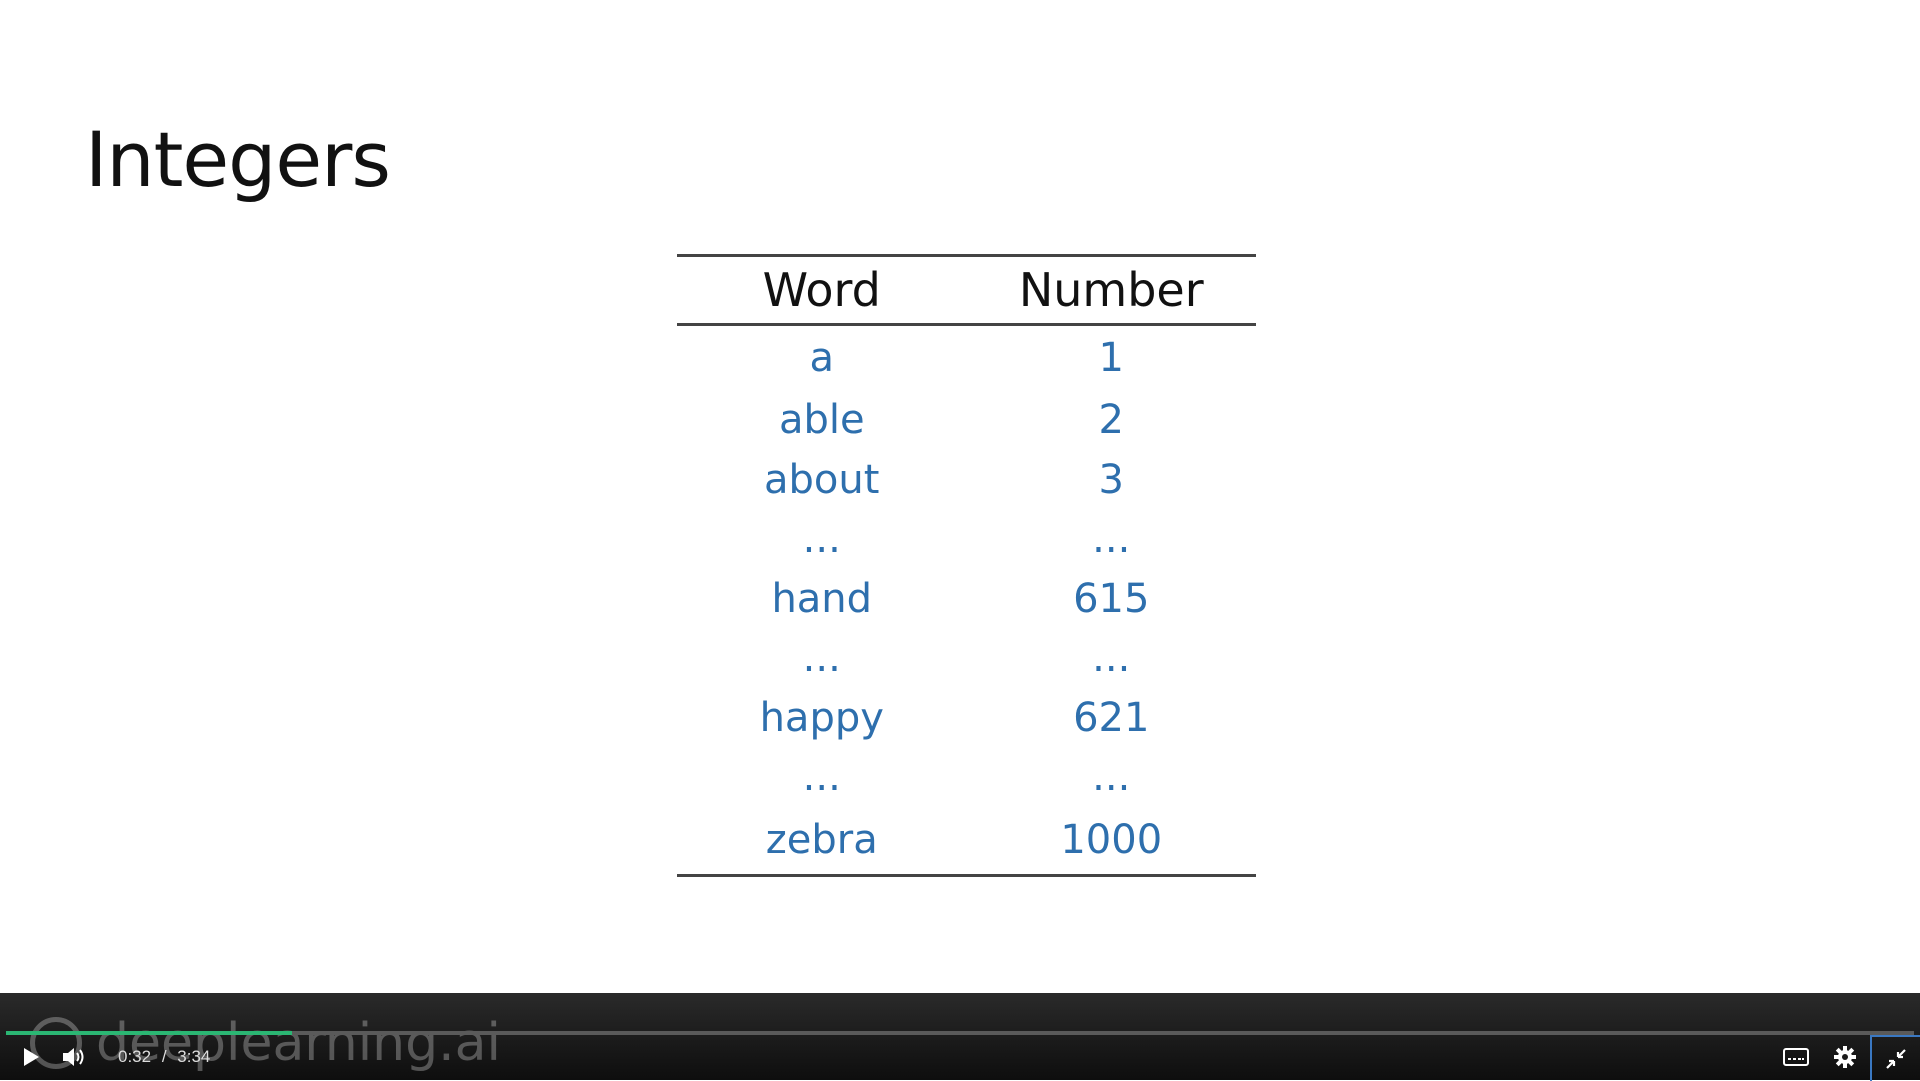 This screenshot has height=1081, width=1920. I want to click on table-header-row: Word Number, so click(966, 290).